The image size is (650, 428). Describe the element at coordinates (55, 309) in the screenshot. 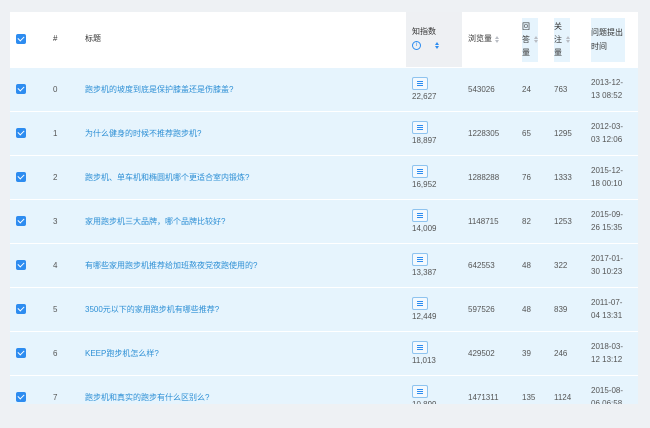

I see `row-num: 5` at that location.